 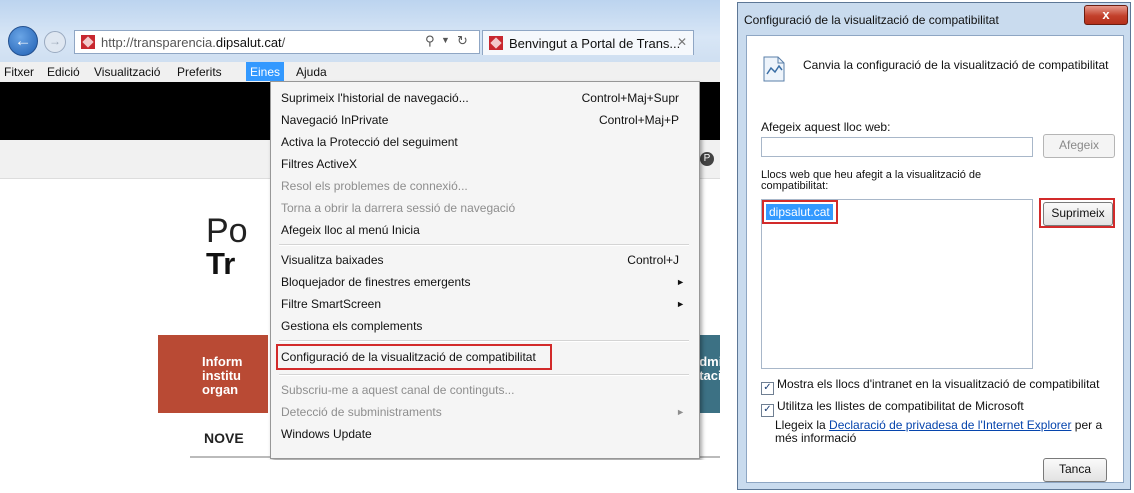 What do you see at coordinates (352, 326) in the screenshot?
I see `menu-item-label: Gestiona els complements` at bounding box center [352, 326].